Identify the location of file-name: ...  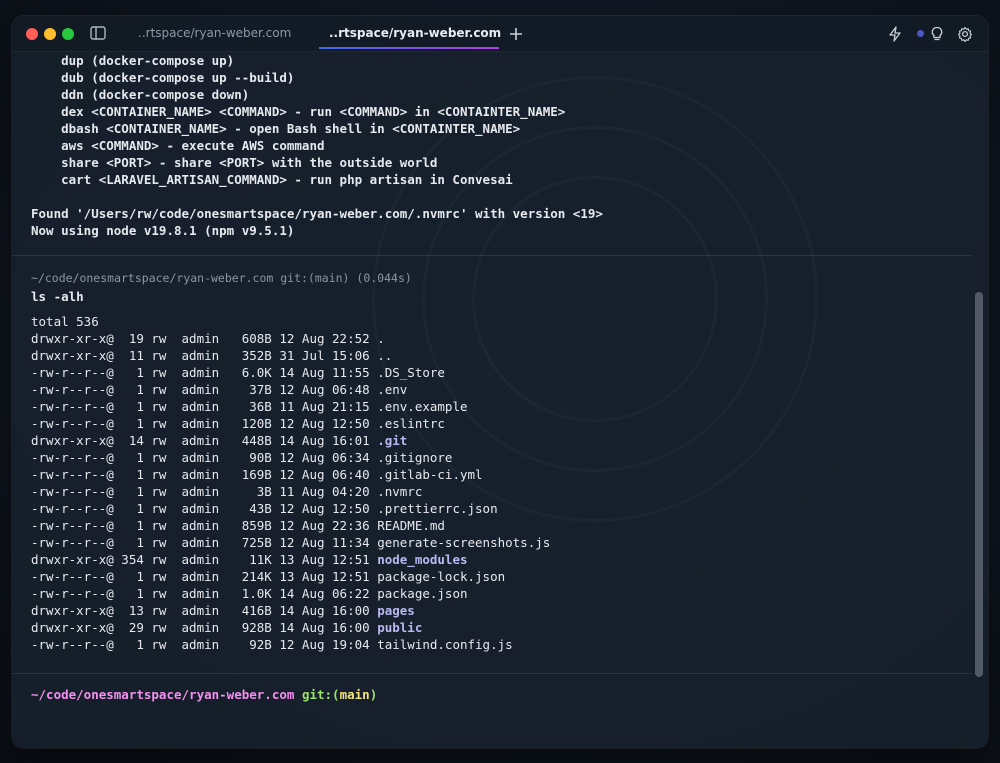
(385, 355).